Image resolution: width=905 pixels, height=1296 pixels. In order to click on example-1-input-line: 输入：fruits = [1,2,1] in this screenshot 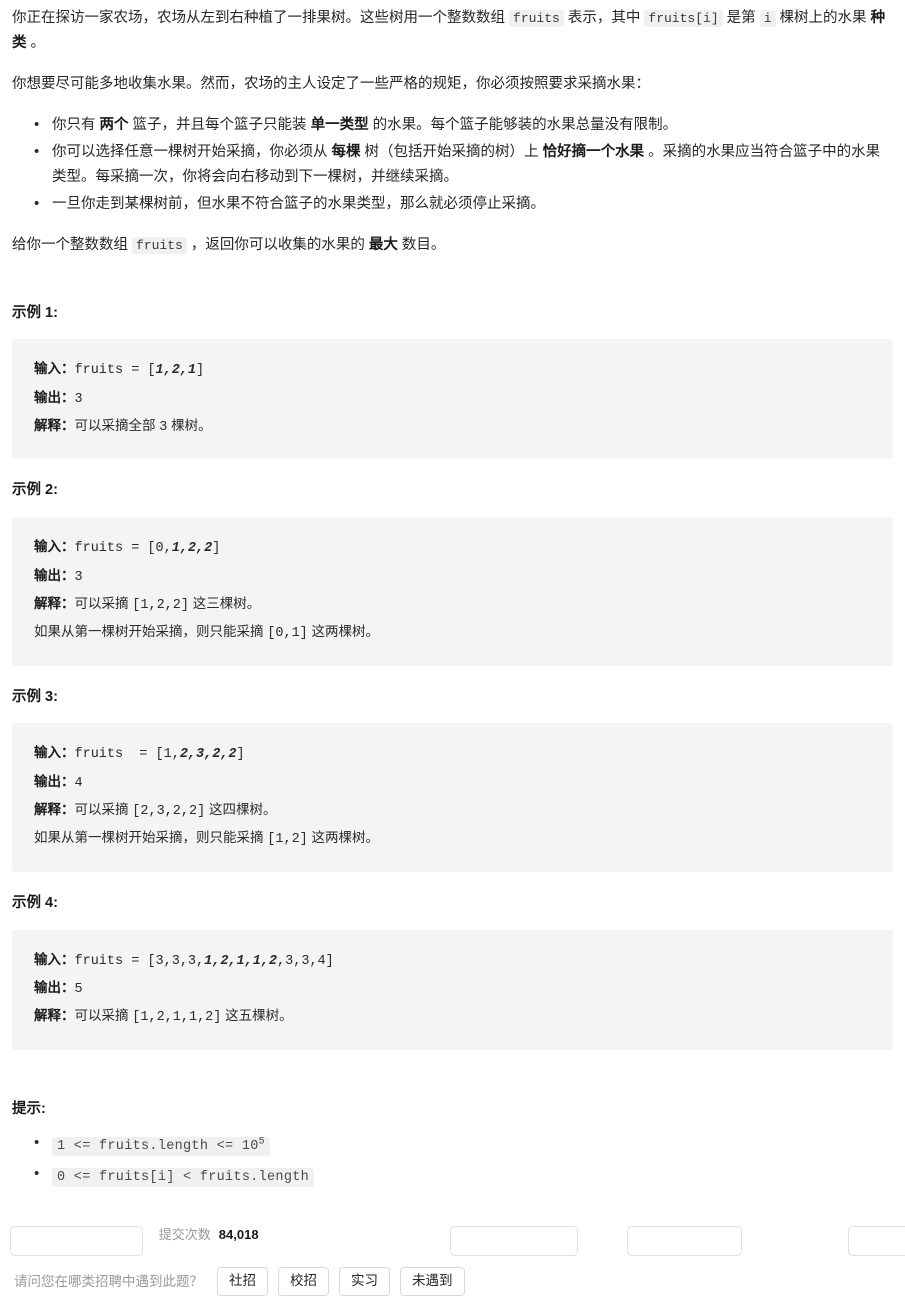, I will do `click(452, 370)`.